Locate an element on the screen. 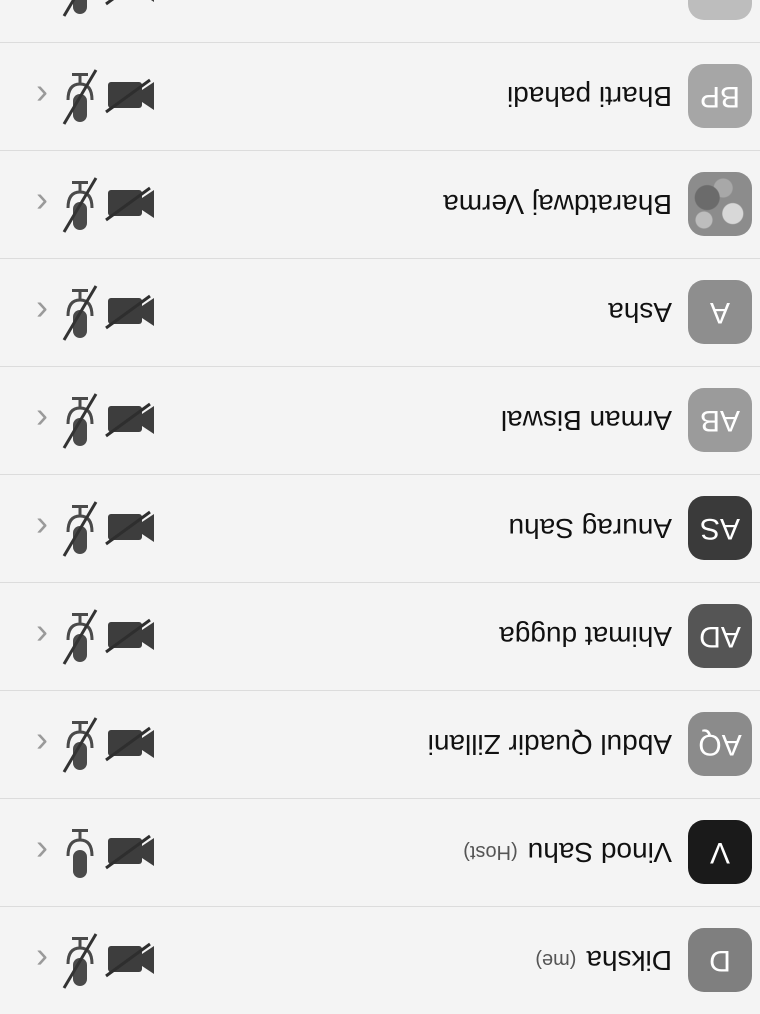 Image resolution: width=760 pixels, height=1014 pixels. participant-row: Bharatdwaj Verma ‹ is located at coordinates (380, 204).